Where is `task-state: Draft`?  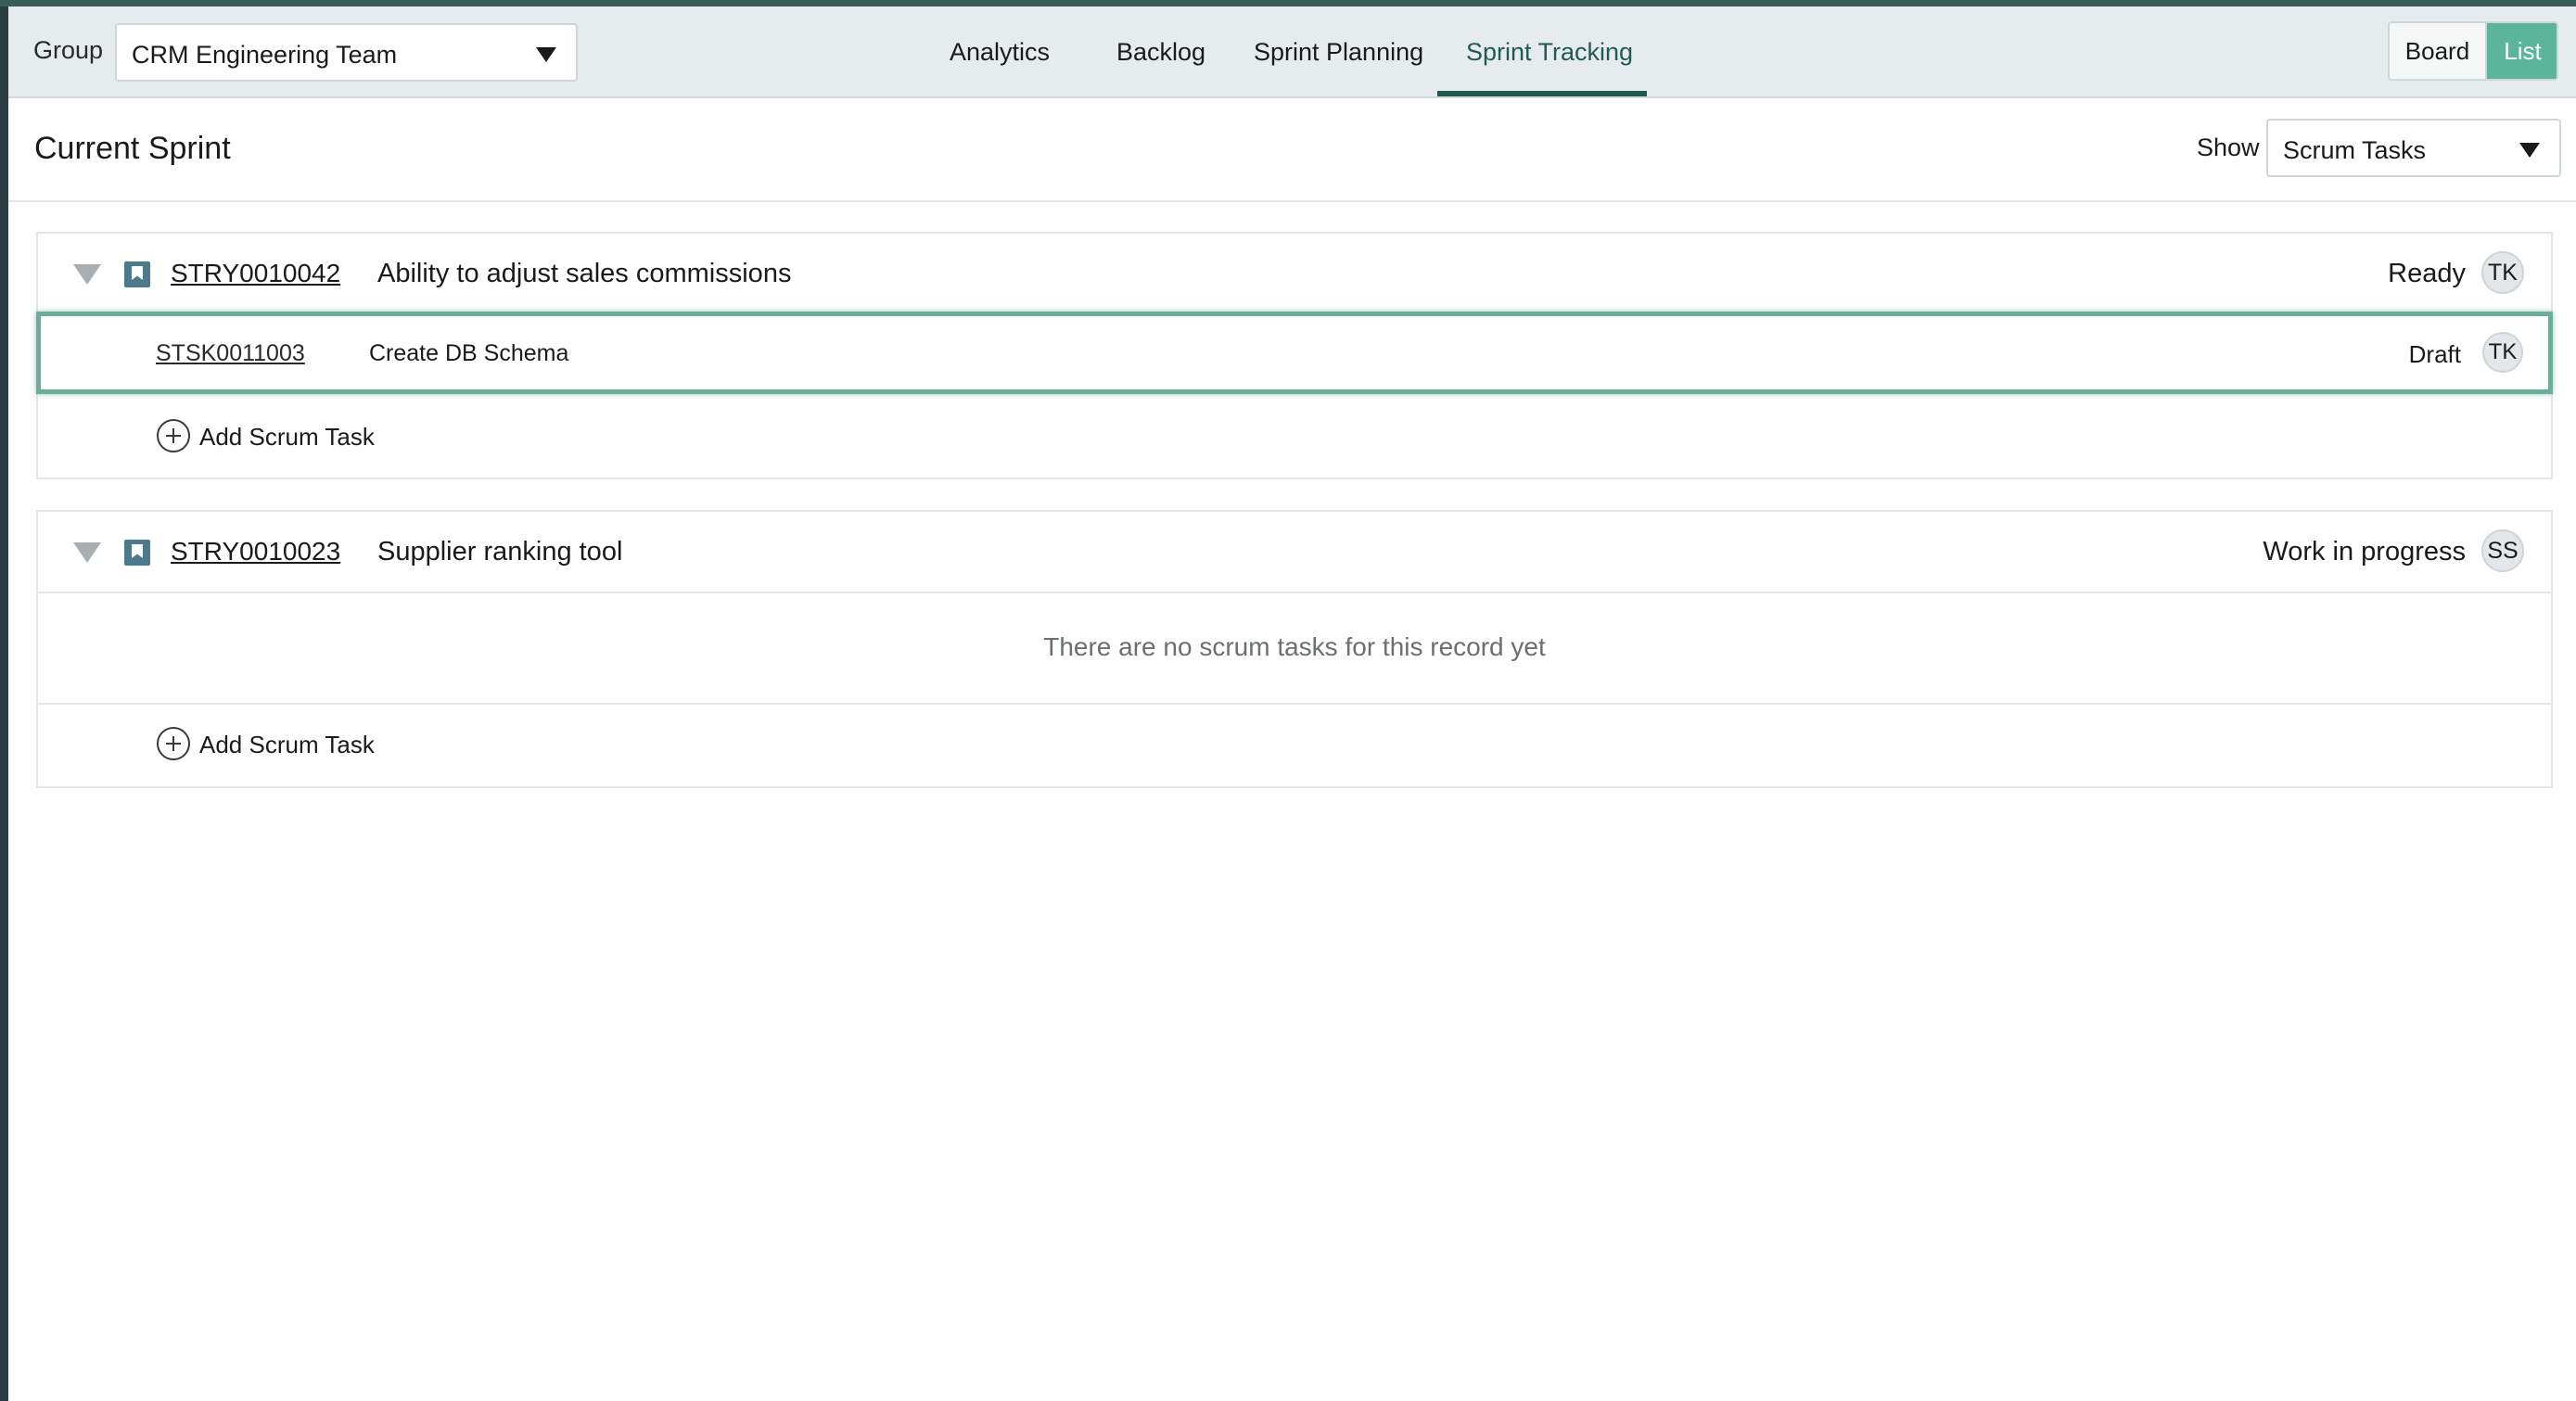 task-state: Draft is located at coordinates (2434, 354).